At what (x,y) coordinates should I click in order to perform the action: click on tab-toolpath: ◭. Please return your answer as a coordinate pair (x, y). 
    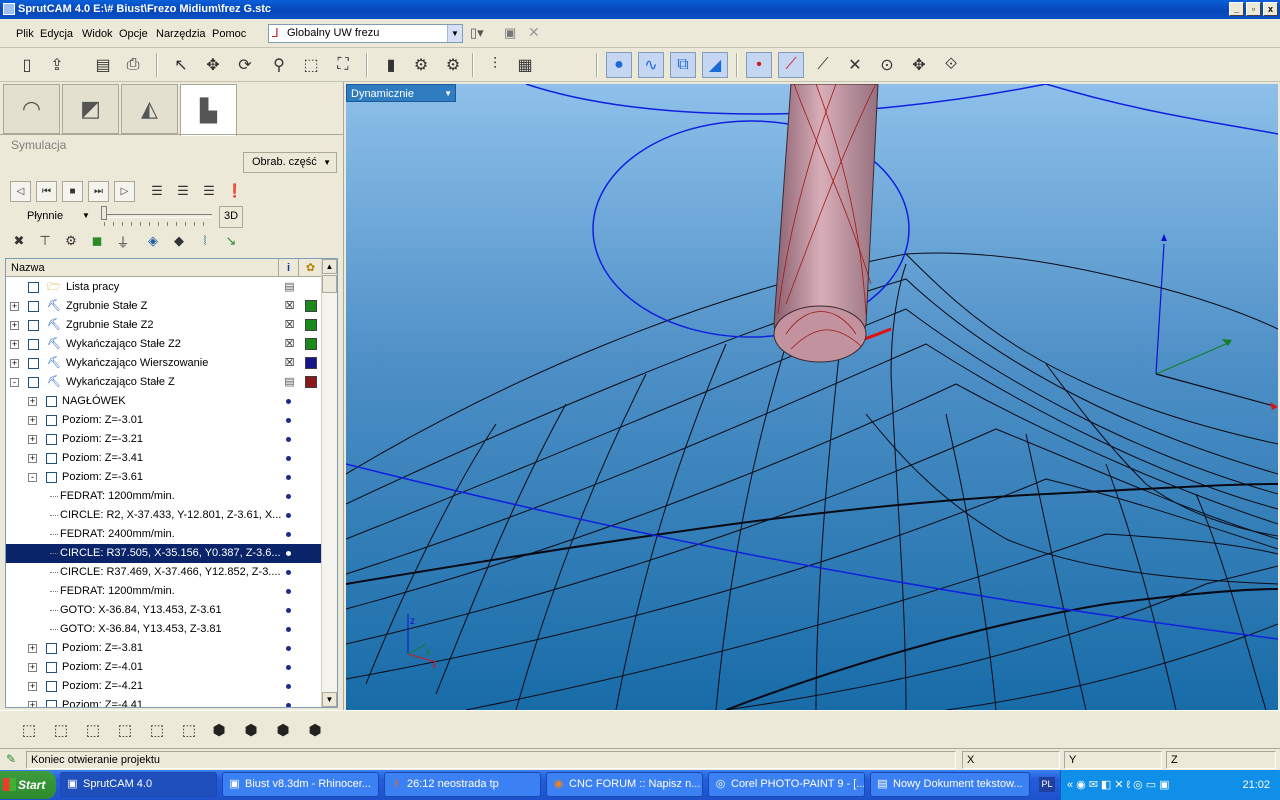
    Looking at the image, I should click on (149, 109).